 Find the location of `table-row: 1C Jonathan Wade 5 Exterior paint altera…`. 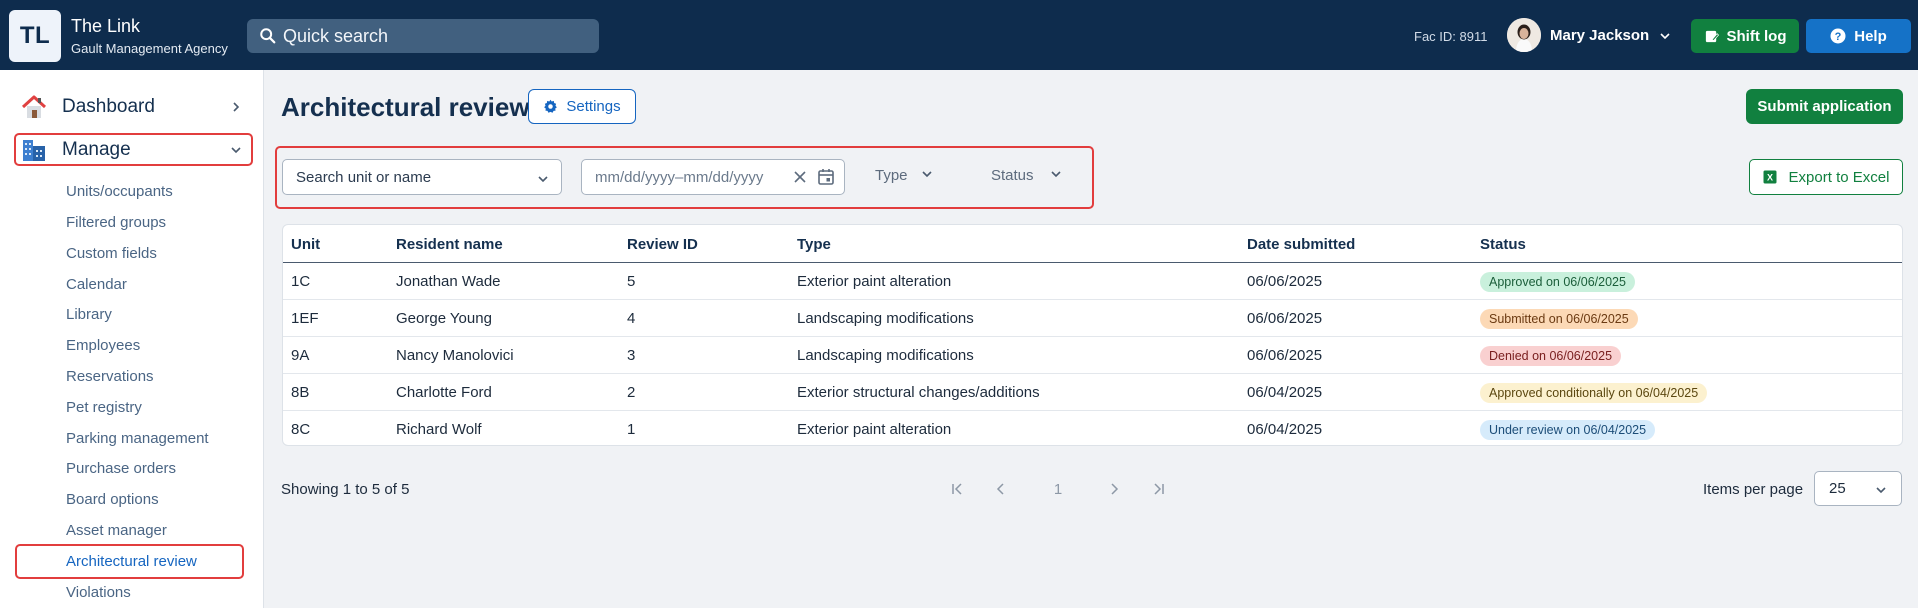

table-row: 1C Jonathan Wade 5 Exterior paint altera… is located at coordinates (1092, 281).